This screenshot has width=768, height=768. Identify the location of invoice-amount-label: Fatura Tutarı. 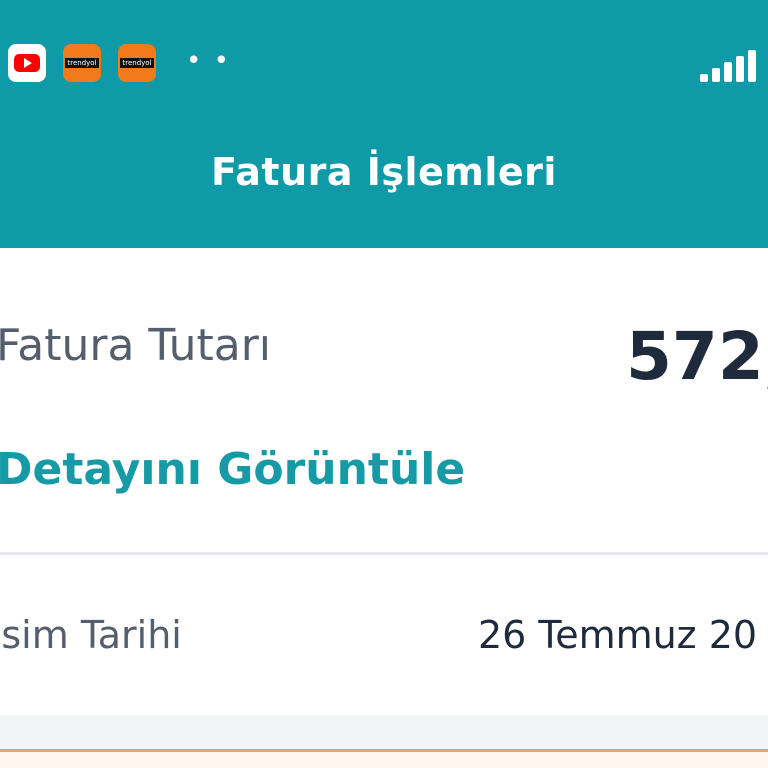
(136, 345).